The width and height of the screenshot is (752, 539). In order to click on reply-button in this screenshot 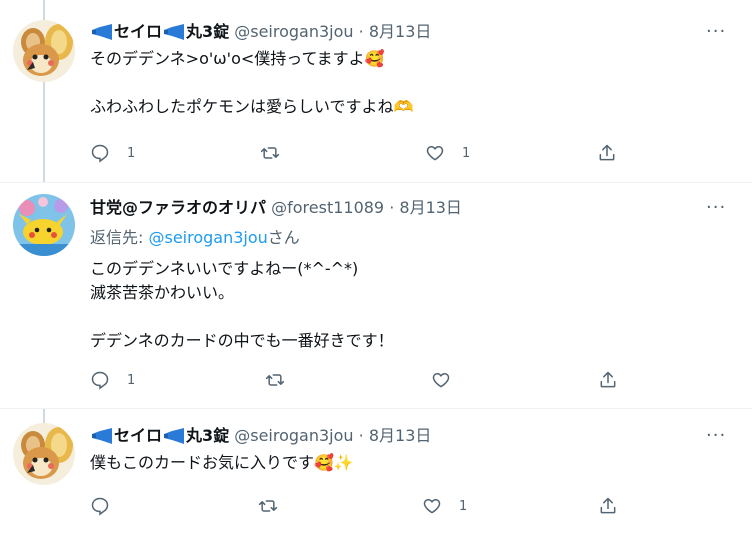, I will do `click(108, 506)`.